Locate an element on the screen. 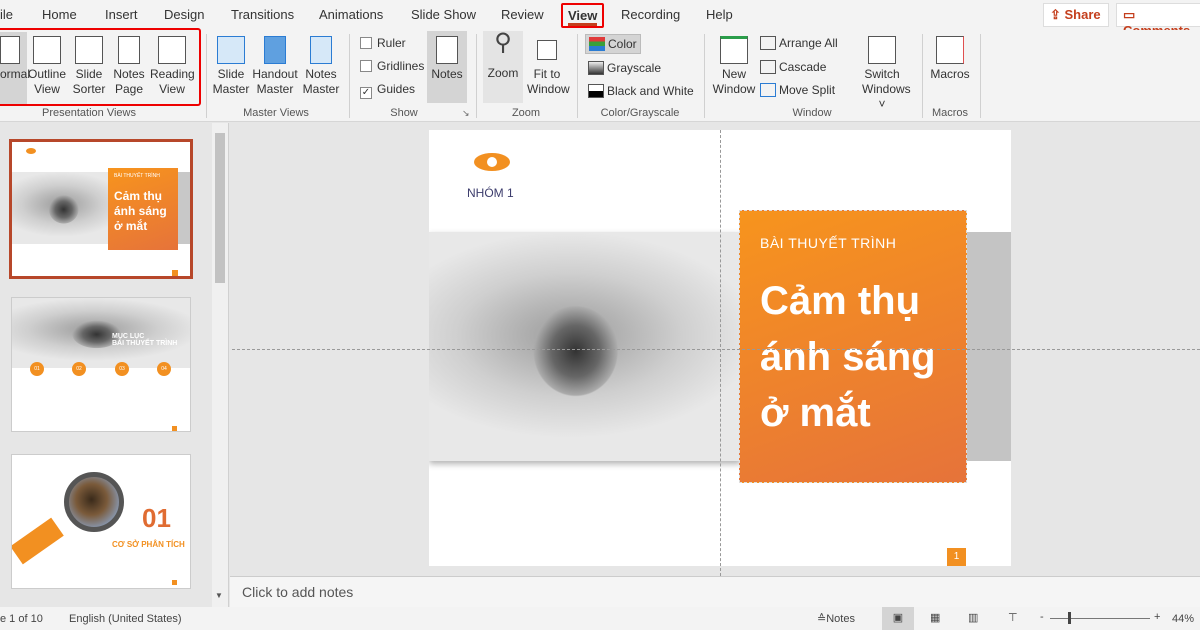  zoom-out-icon: - is located at coordinates (1042, 617).